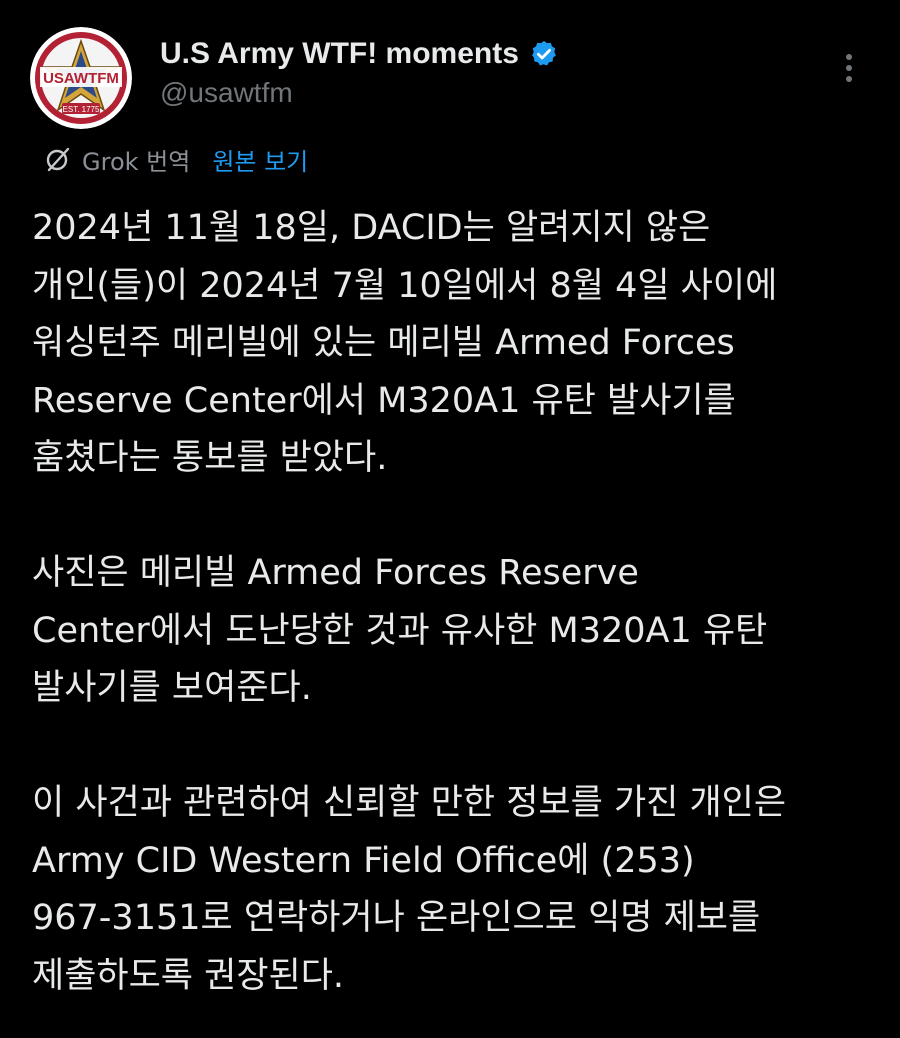 This screenshot has height=1038, width=900. Describe the element at coordinates (371, 228) in the screenshot. I see `tweet-line: 2024년 11월 18일, DACID는 알려지지 않은` at that location.